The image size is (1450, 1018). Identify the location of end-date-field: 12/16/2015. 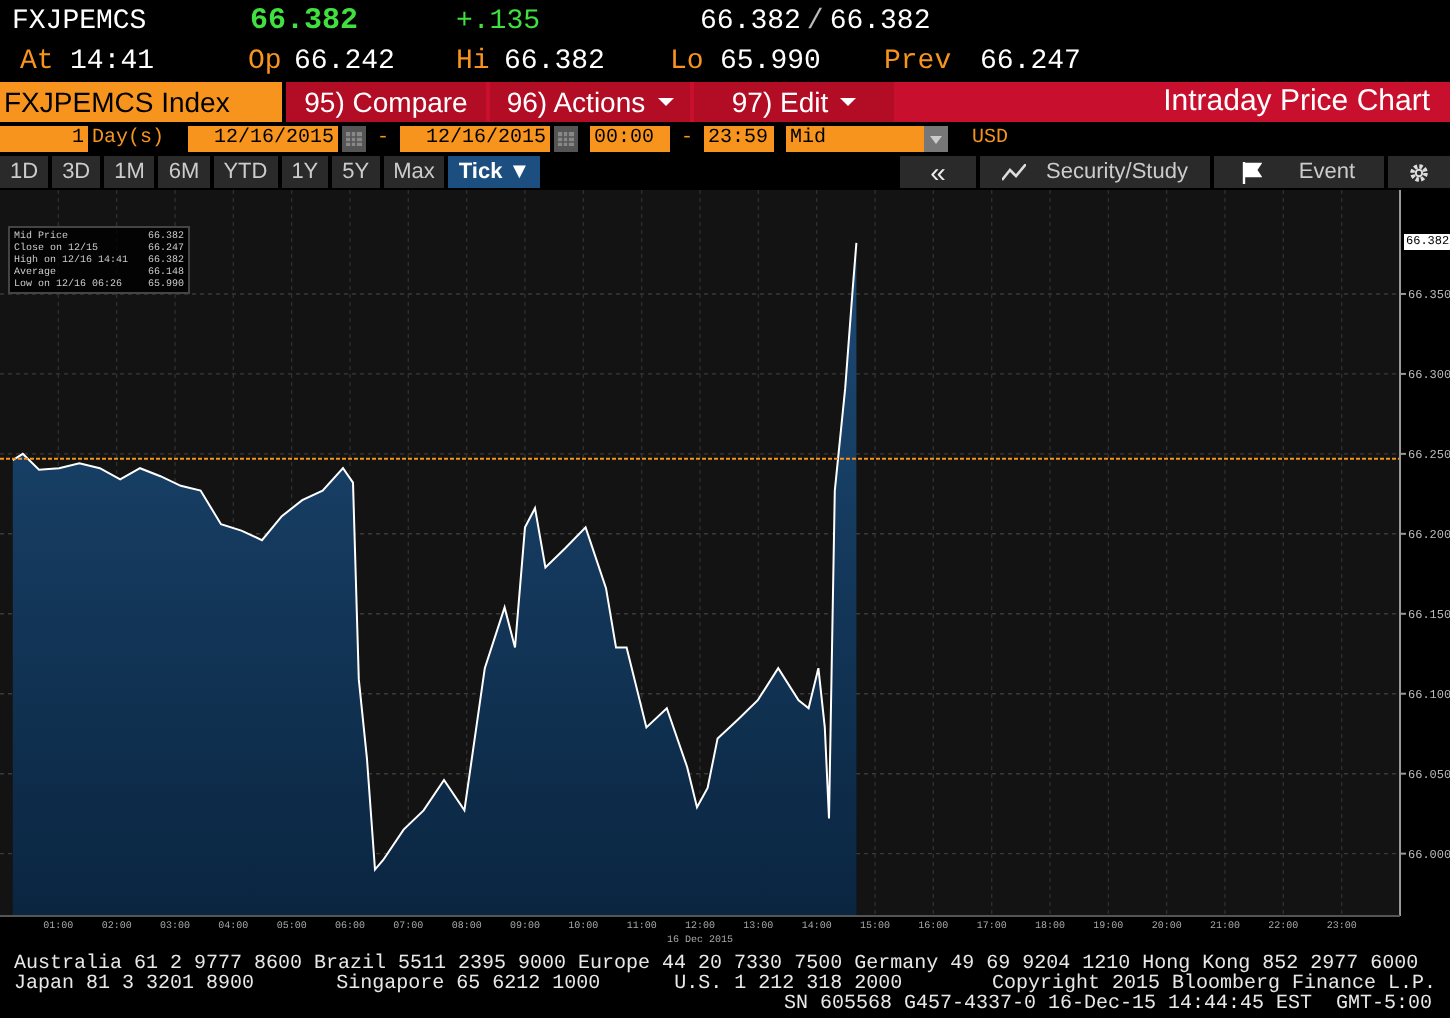
(475, 139).